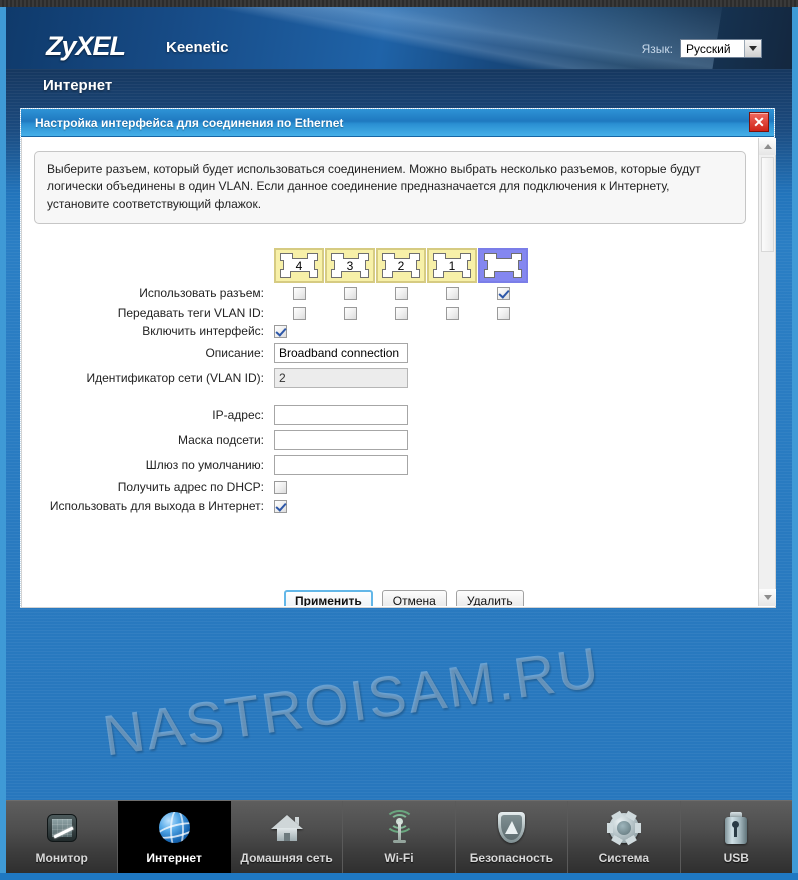  Describe the element at coordinates (752, 48) in the screenshot. I see `chevron-down-icon` at that location.